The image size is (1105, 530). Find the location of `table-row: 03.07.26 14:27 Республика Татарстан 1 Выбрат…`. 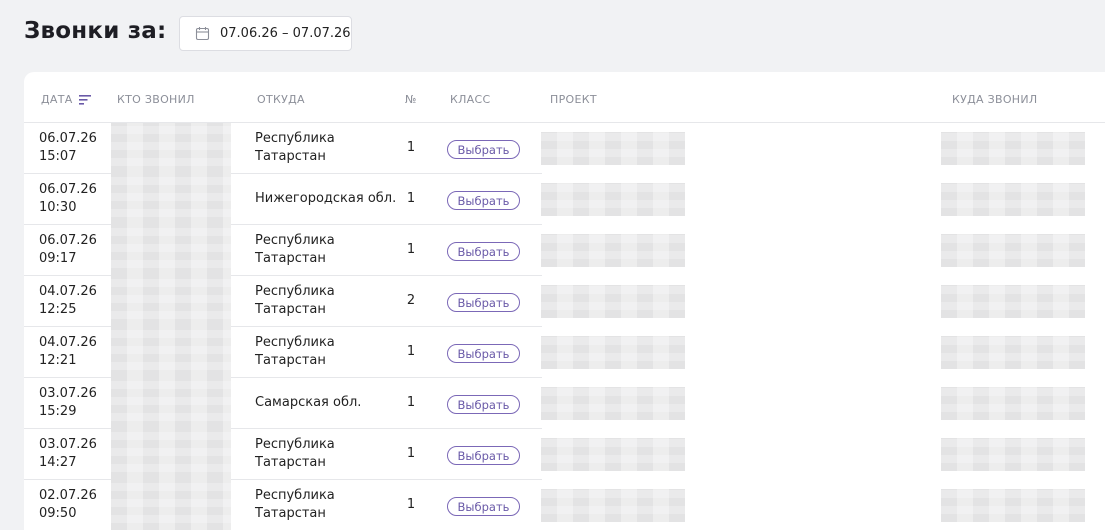

table-row: 03.07.26 14:27 Республика Татарстан 1 Выбрат… is located at coordinates (554, 454).